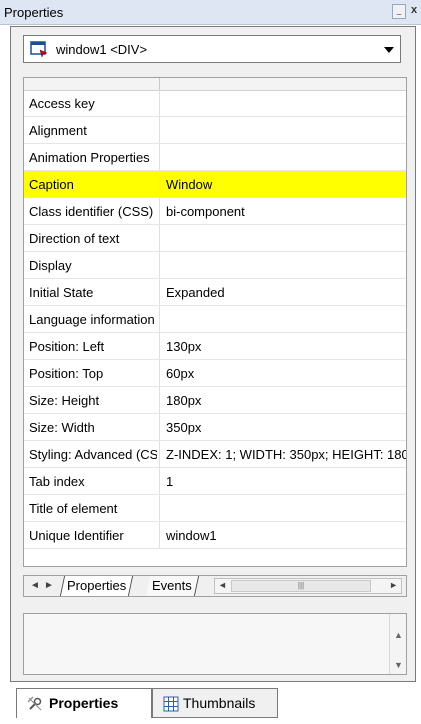 This screenshot has width=421, height=724. I want to click on scroll-up-icon: ▲, so click(398, 635).